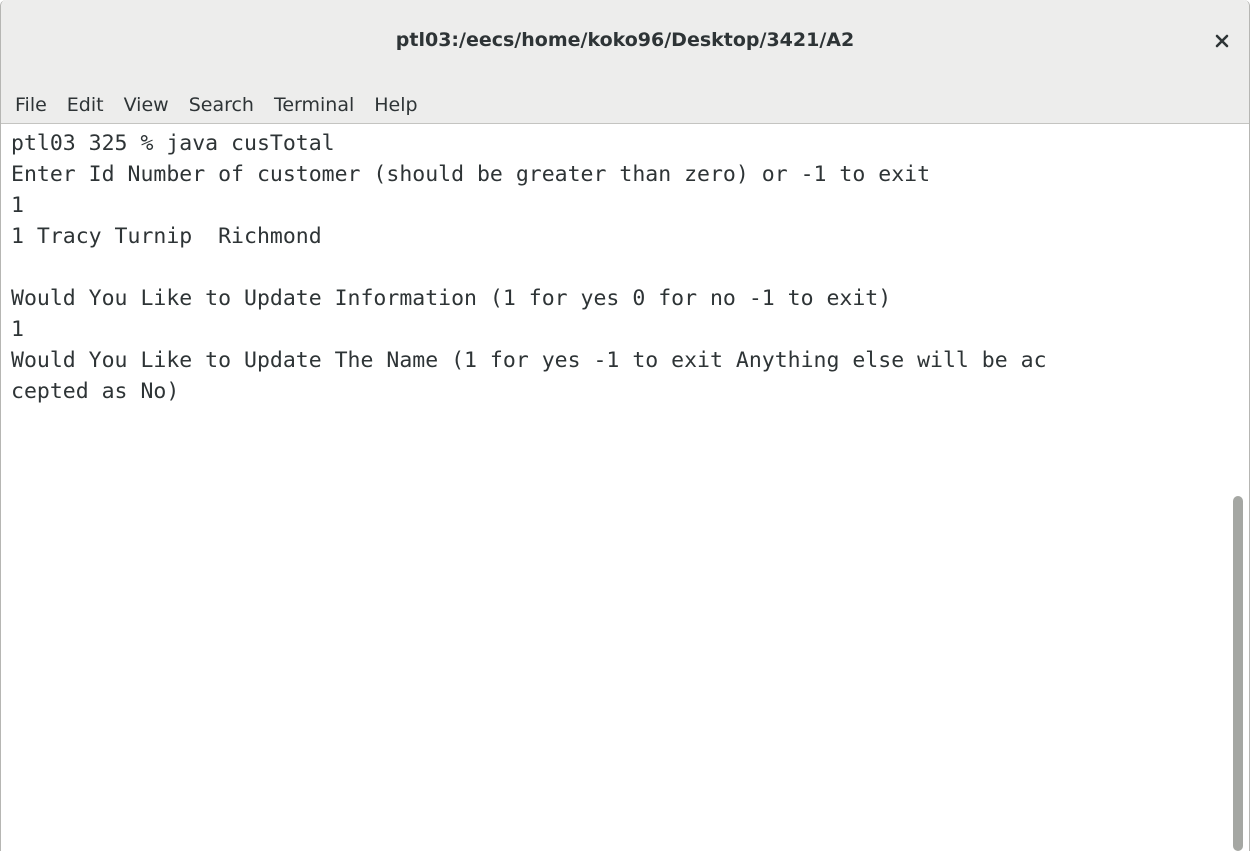 The width and height of the screenshot is (1250, 851). Describe the element at coordinates (1238, 487) in the screenshot. I see `vertical-scrollbar` at that location.